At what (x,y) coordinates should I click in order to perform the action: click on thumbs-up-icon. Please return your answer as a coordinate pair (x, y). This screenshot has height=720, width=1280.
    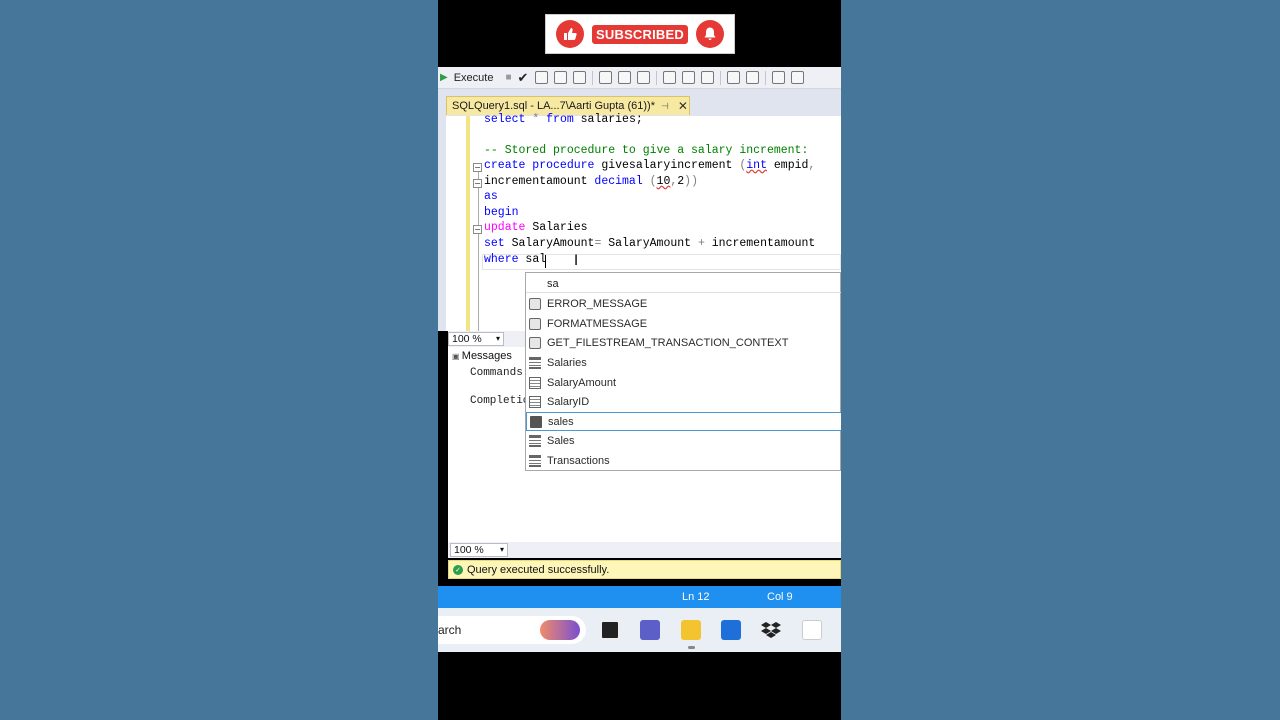
    Looking at the image, I should click on (570, 34).